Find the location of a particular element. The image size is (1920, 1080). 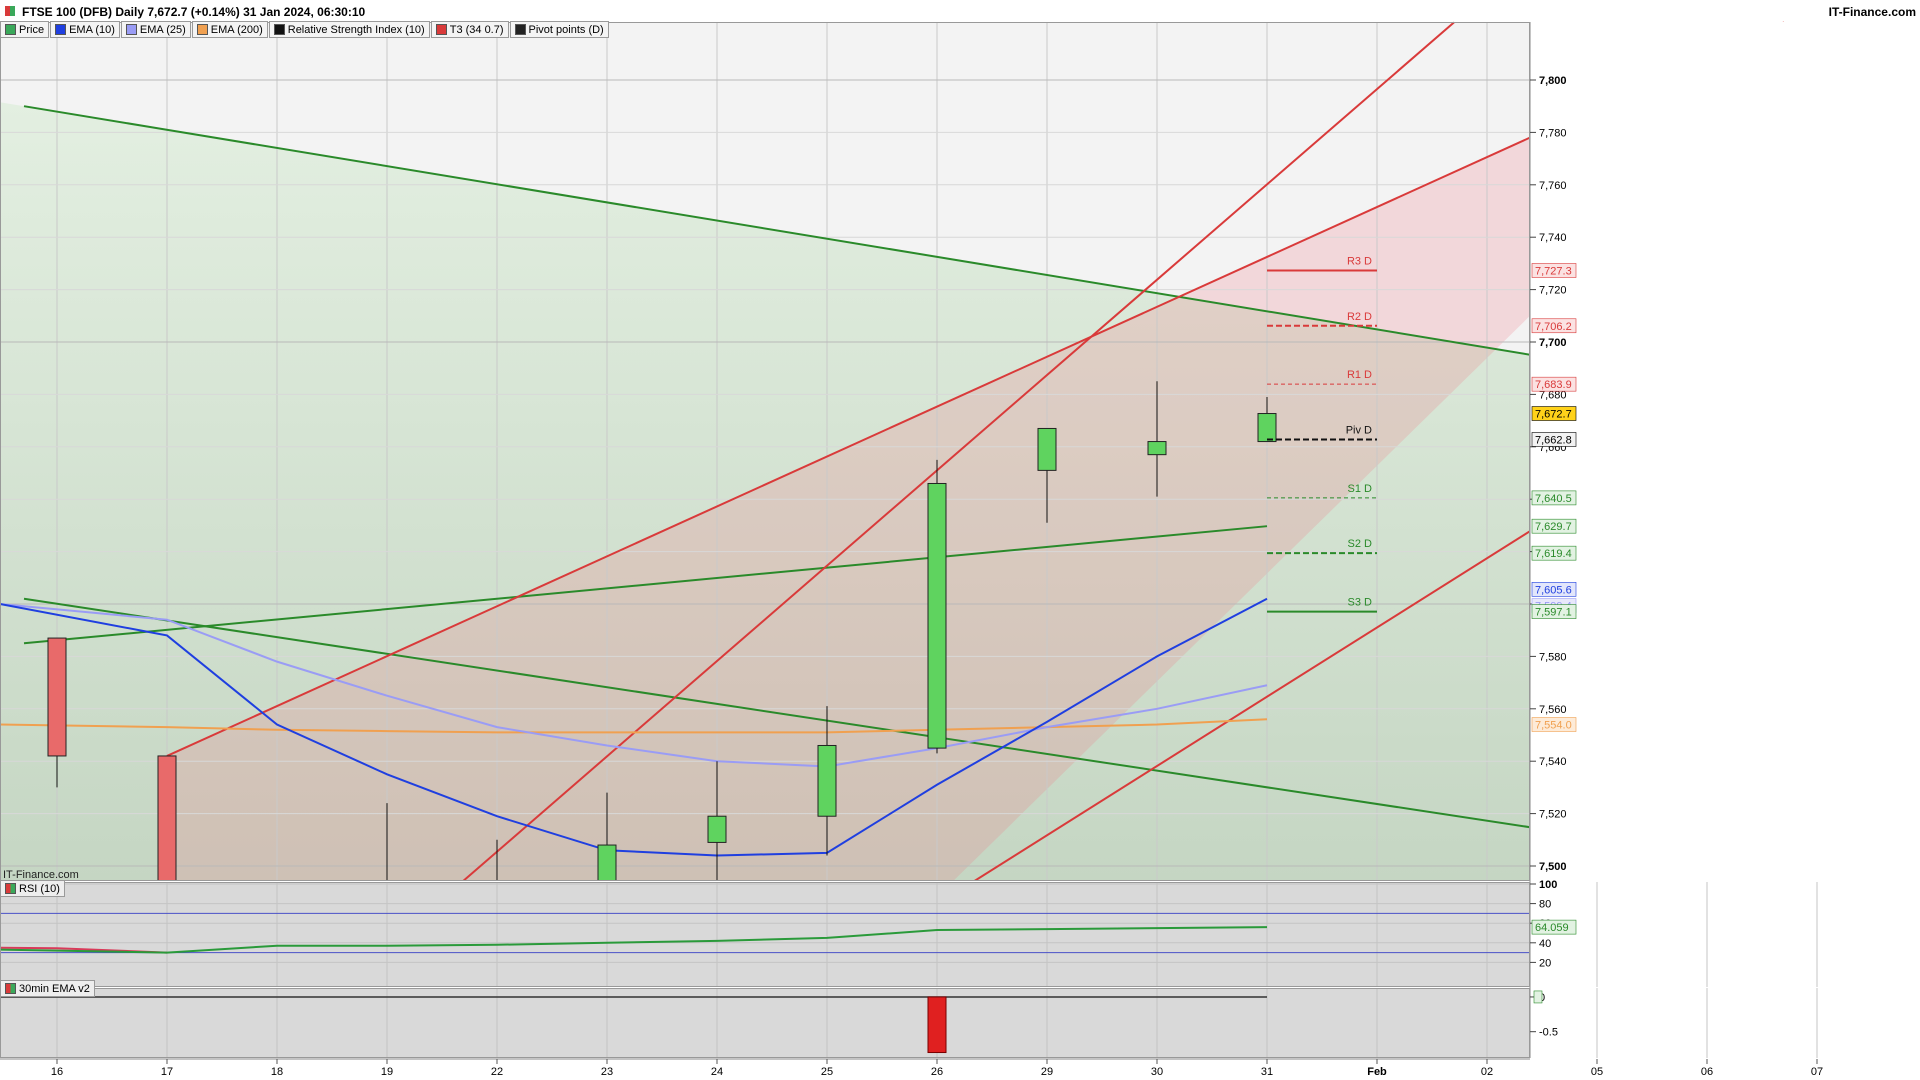

x-tick-label: 31 is located at coordinates (1267, 1072).